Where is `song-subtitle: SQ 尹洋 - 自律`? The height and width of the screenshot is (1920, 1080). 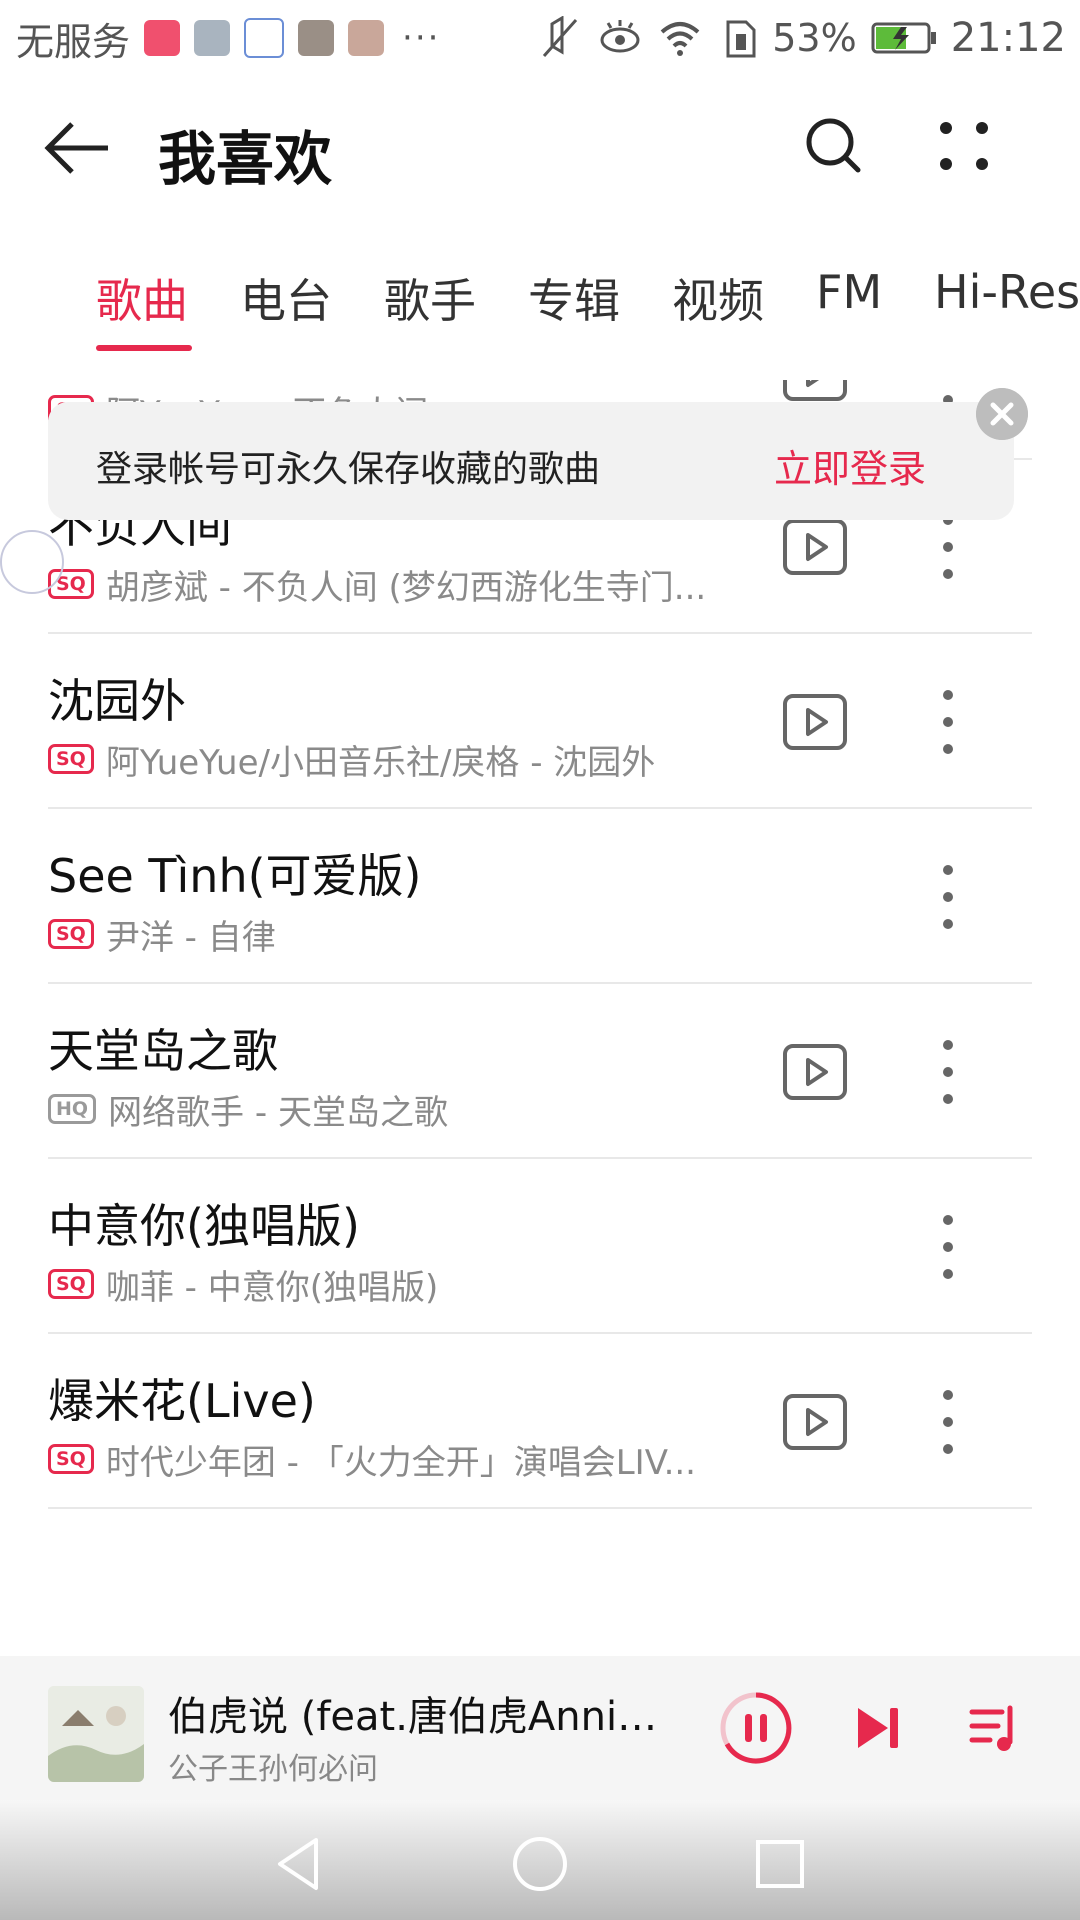
song-subtitle: SQ 尹洋 - 自律 is located at coordinates (162, 935).